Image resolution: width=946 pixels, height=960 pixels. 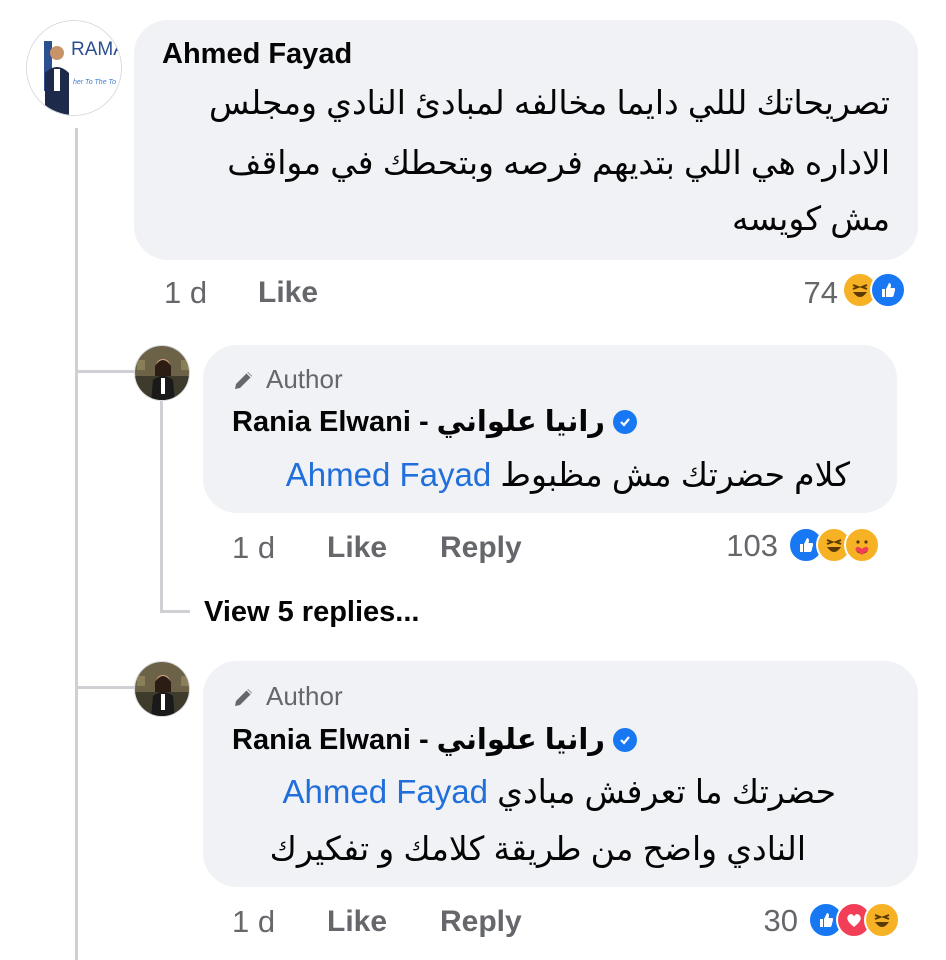 What do you see at coordinates (752, 546) in the screenshot?
I see `reply-1-reaction-count: 103` at bounding box center [752, 546].